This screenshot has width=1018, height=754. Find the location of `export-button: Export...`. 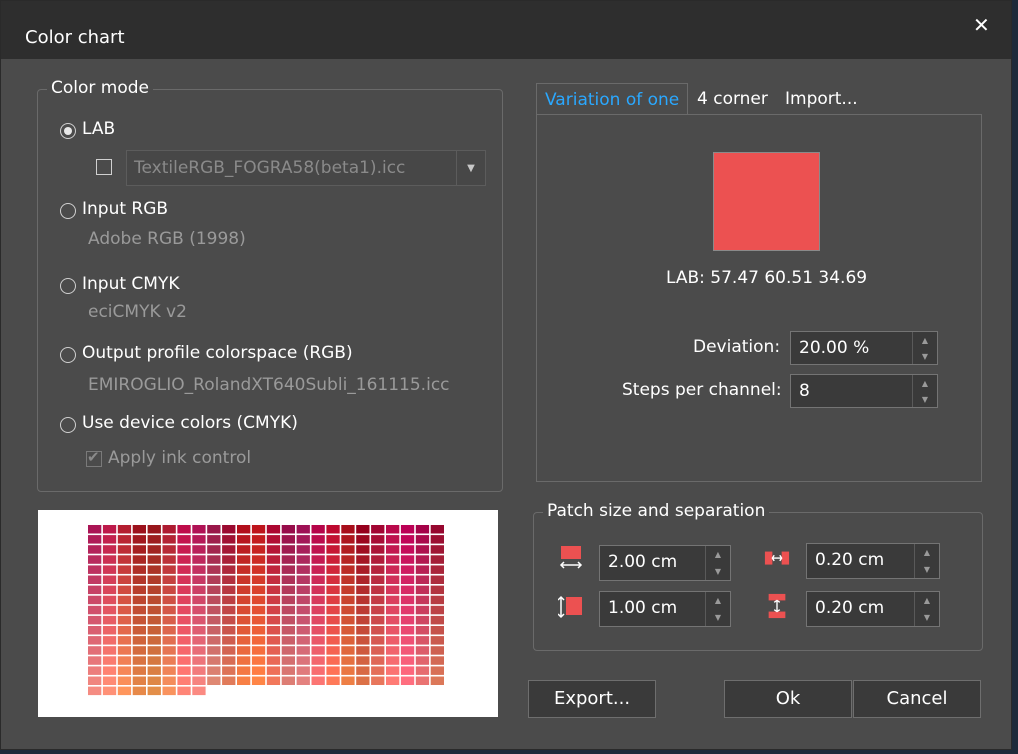

export-button: Export... is located at coordinates (592, 699).